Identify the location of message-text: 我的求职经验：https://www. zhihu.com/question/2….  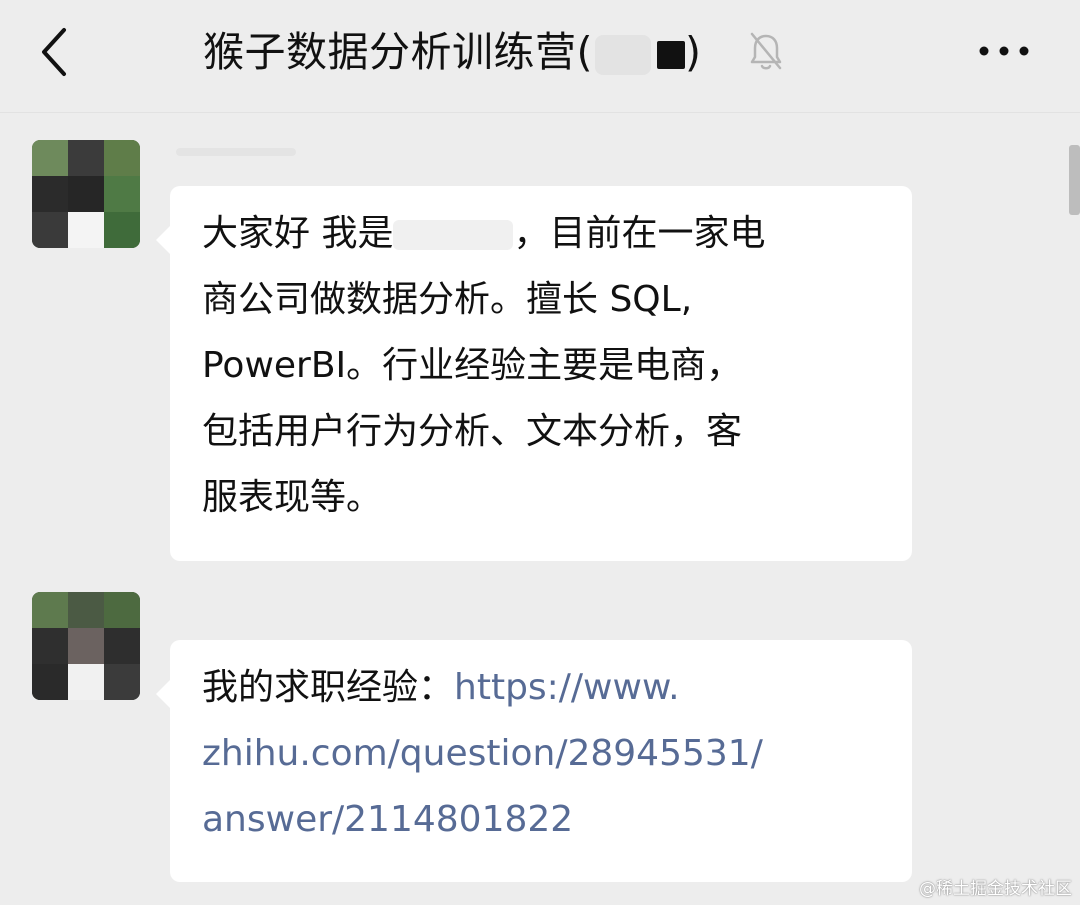
(482, 753).